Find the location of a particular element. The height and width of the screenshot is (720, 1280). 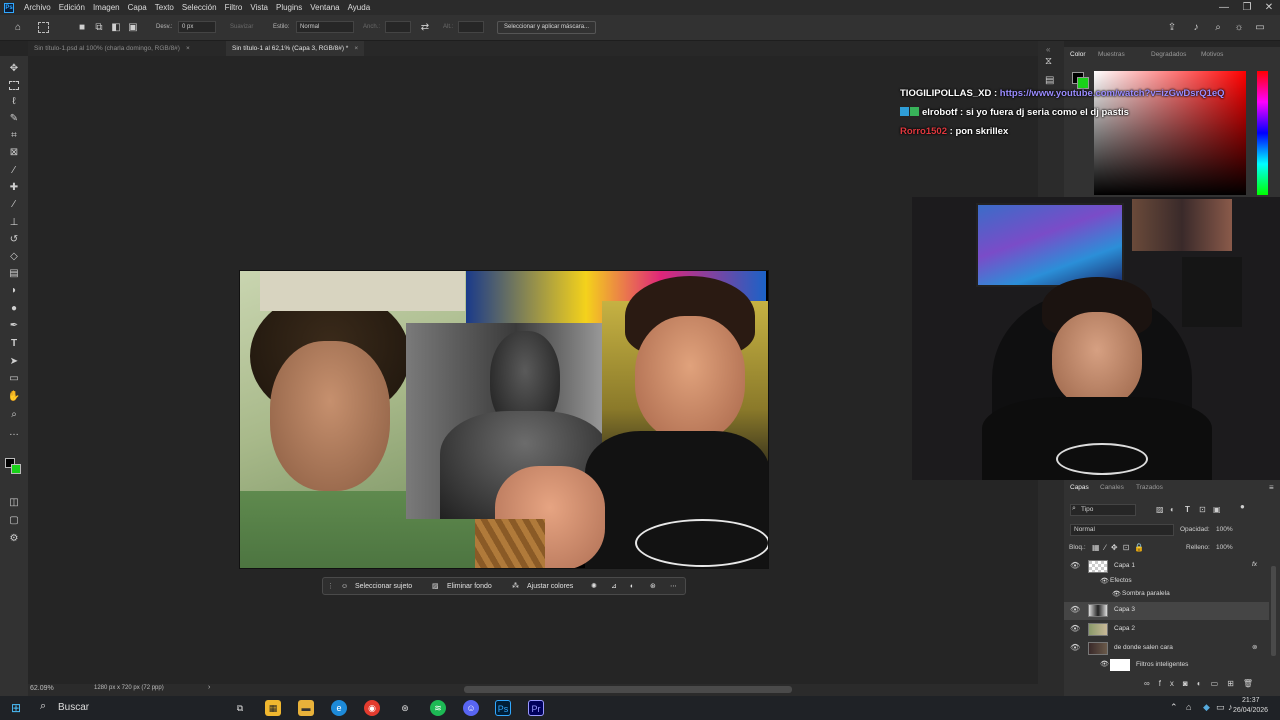

filter-pixel-icon: ▨ is located at coordinates (1160, 509).